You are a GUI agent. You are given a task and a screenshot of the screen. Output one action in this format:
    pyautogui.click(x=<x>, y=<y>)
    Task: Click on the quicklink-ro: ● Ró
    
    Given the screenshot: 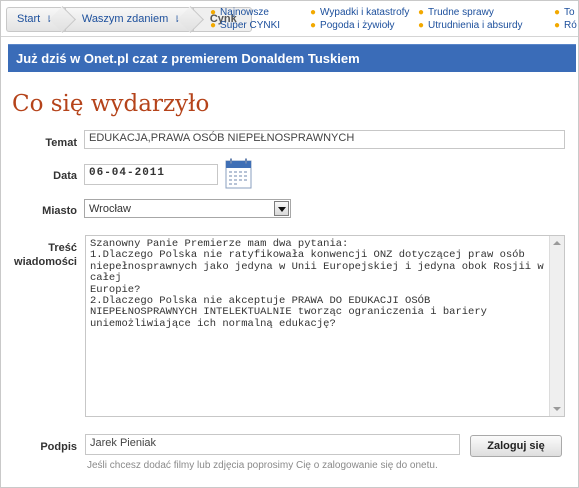 What is the action you would take?
    pyautogui.click(x=565, y=25)
    